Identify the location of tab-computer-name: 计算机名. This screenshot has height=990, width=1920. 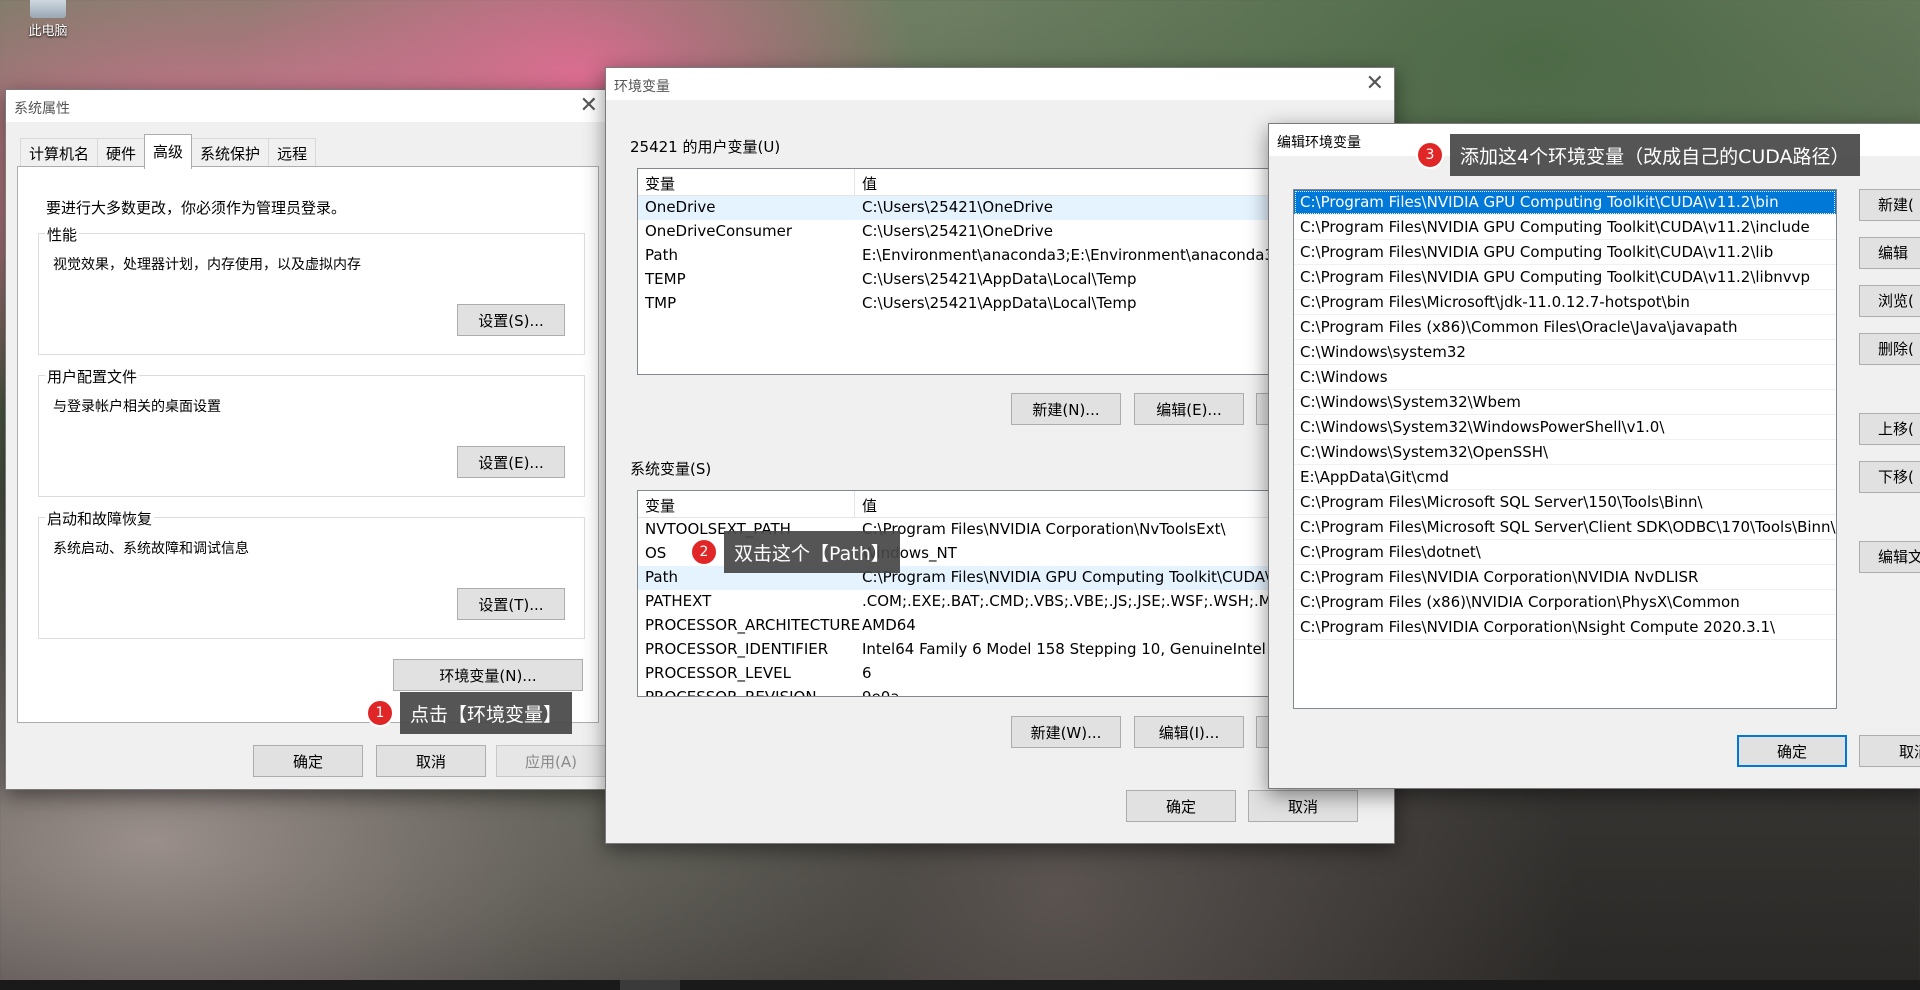
(59, 152).